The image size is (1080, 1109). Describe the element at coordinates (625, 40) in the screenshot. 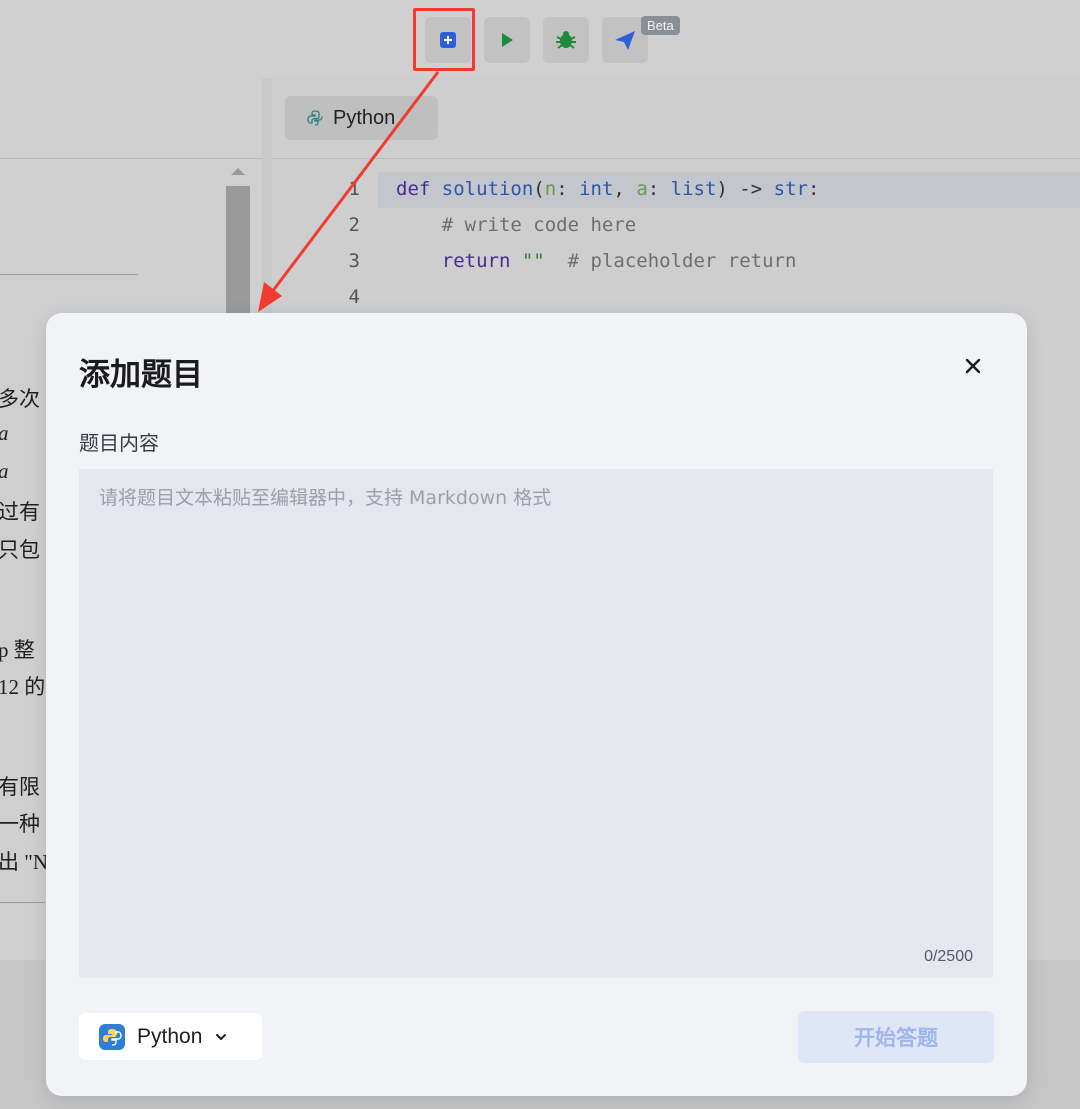

I see `send-icon` at that location.